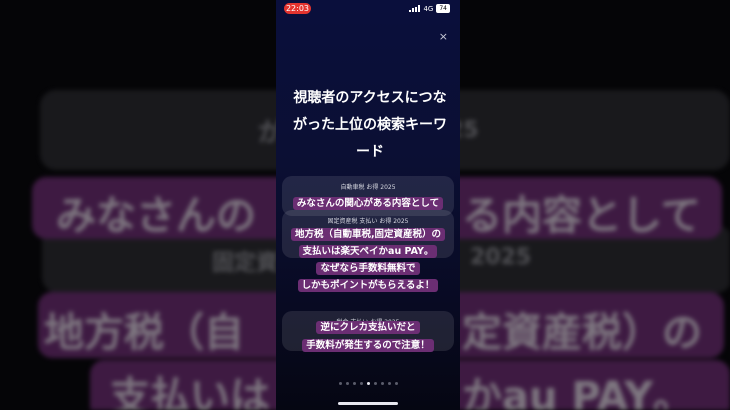 The width and height of the screenshot is (730, 410). What do you see at coordinates (581, 216) in the screenshot?
I see `bg-subtitle-1-right: る内容として` at bounding box center [581, 216].